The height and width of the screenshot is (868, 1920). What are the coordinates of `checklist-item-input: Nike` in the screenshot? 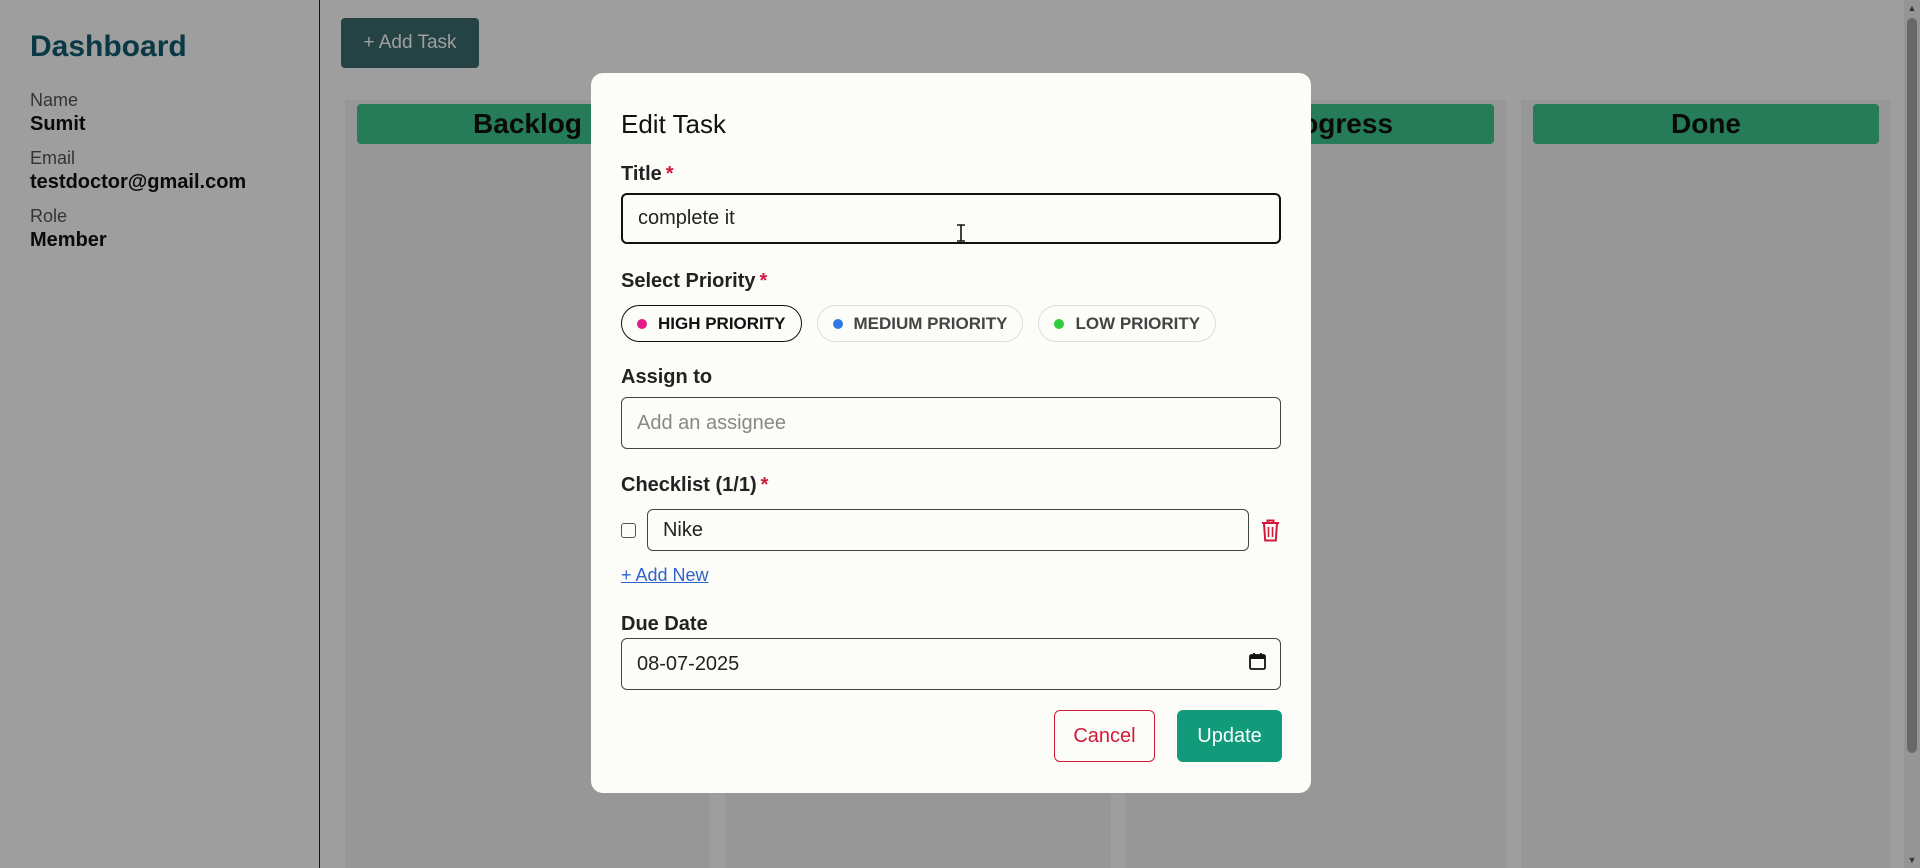 It's located at (948, 530).